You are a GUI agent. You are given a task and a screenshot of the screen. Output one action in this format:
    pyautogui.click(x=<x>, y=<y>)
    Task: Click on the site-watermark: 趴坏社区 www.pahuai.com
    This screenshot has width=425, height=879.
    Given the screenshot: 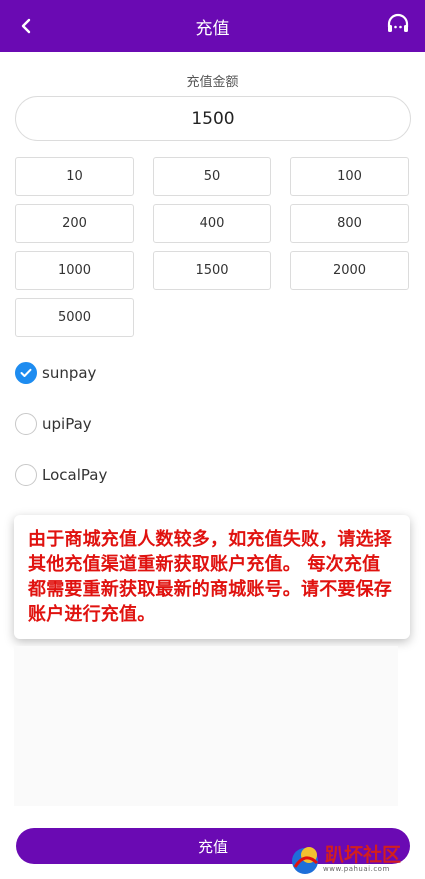 What is the action you would take?
    pyautogui.click(x=356, y=858)
    